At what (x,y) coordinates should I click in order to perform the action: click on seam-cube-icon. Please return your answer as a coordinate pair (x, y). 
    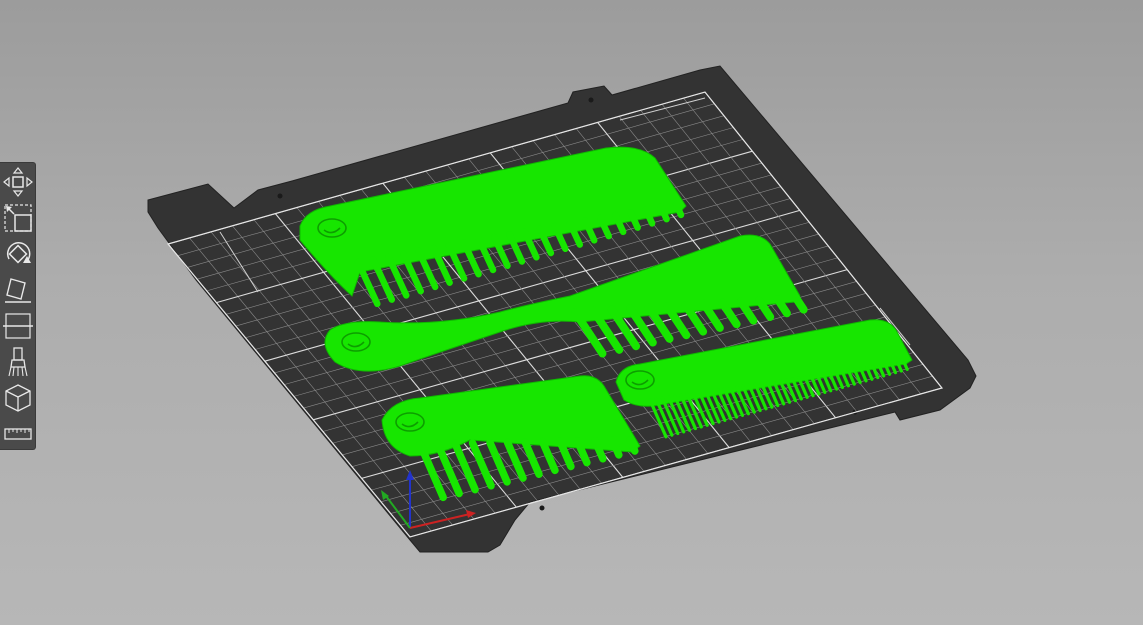
    Looking at the image, I should click on (18, 398).